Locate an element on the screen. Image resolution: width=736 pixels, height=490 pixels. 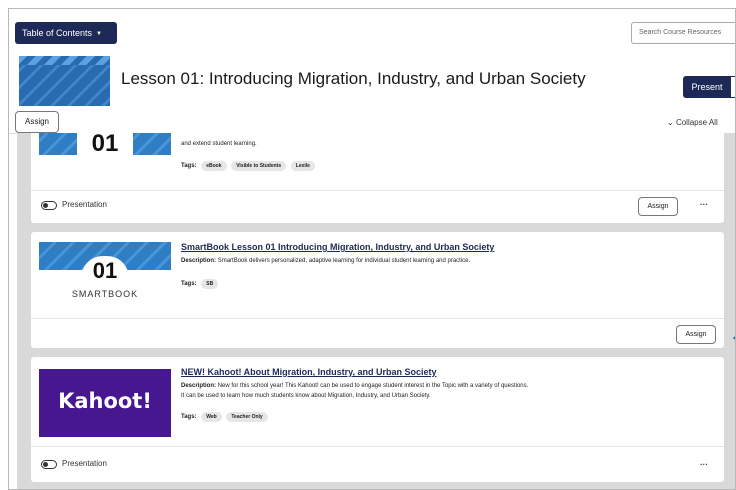
tag-sb: SB is located at coordinates (210, 284).